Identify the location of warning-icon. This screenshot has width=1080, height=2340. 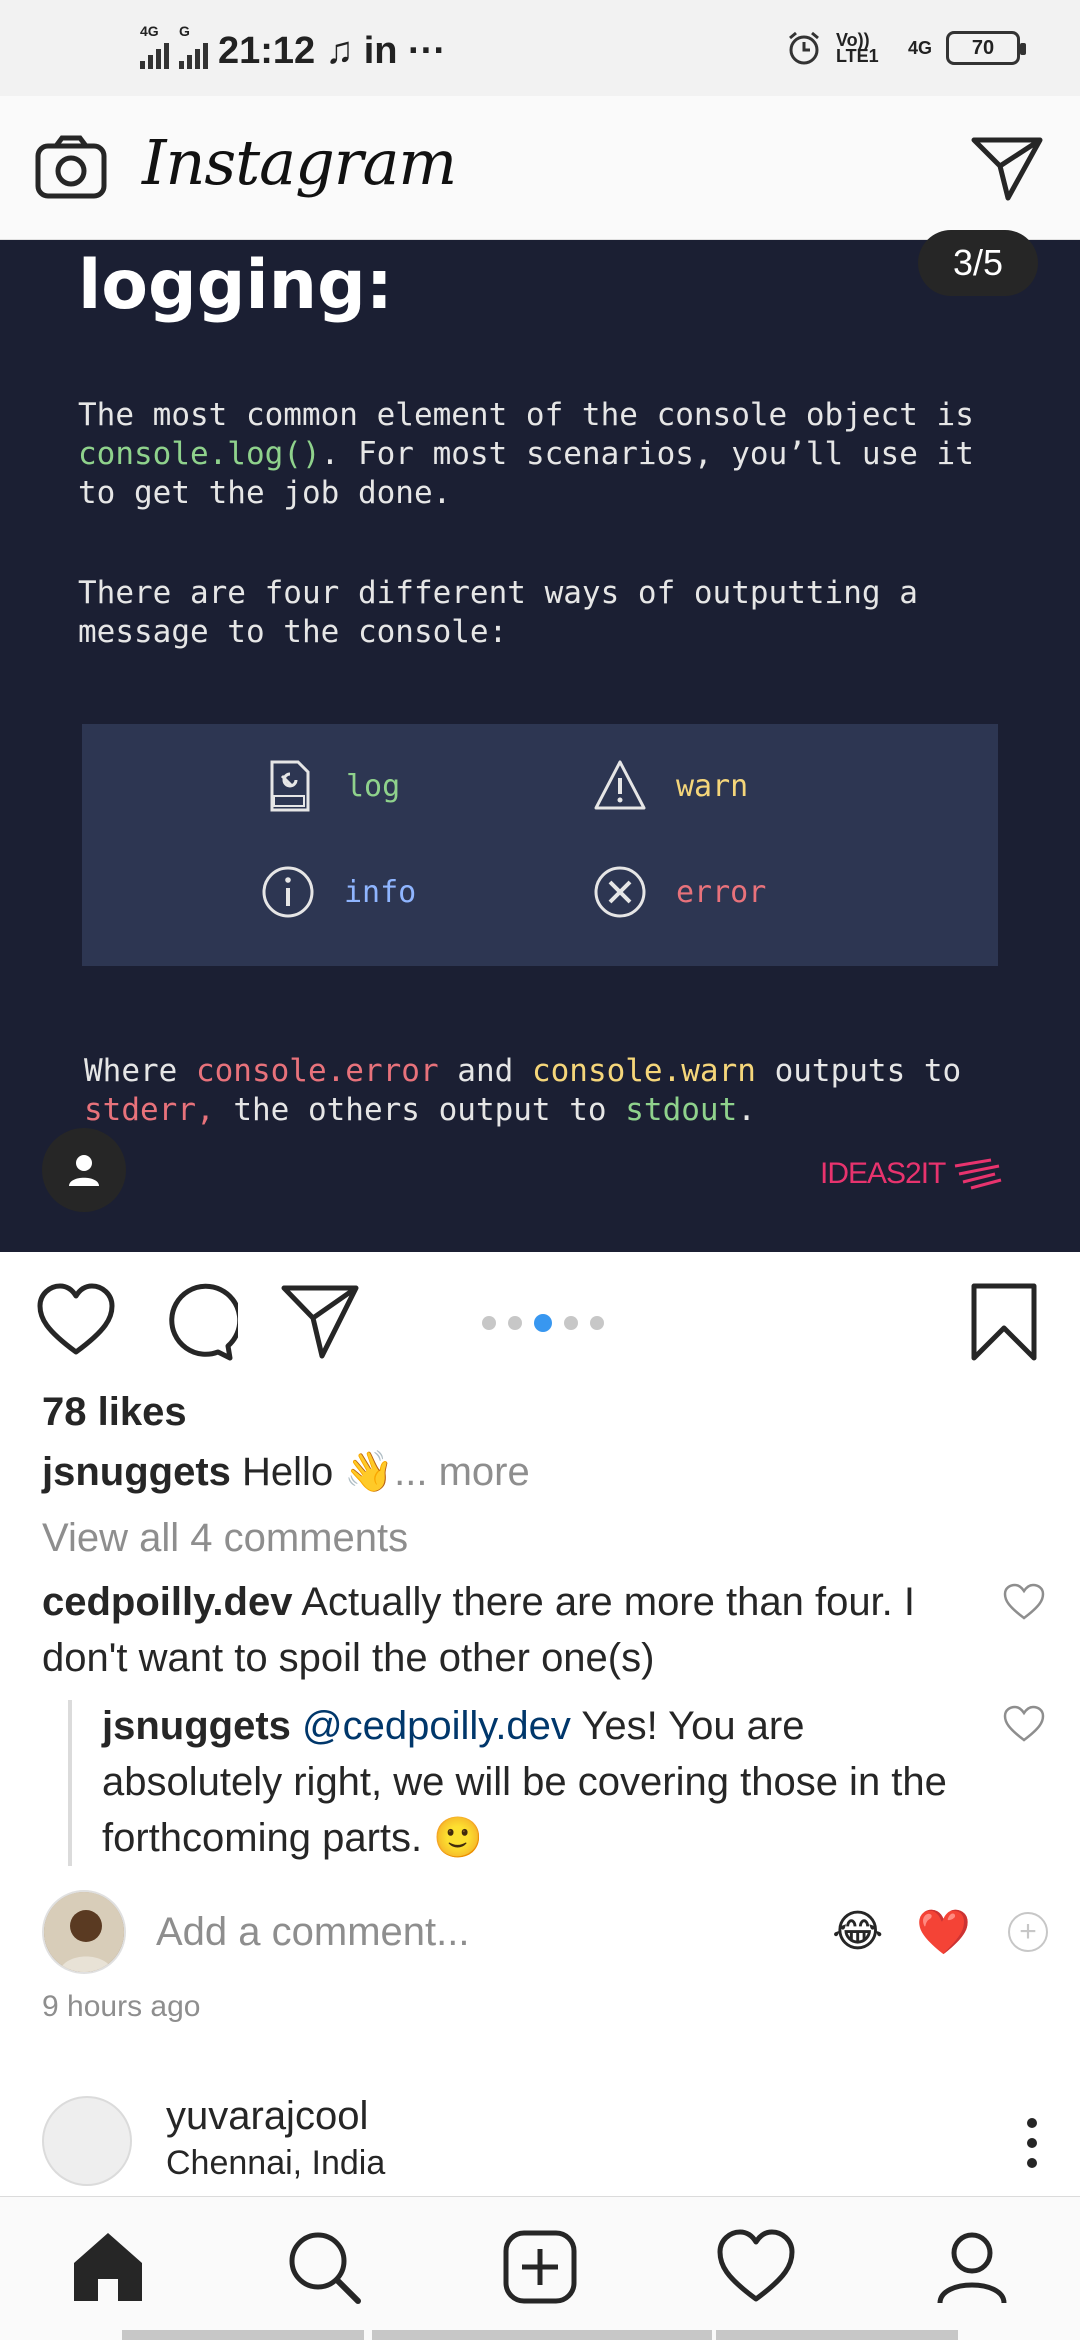
(620, 785).